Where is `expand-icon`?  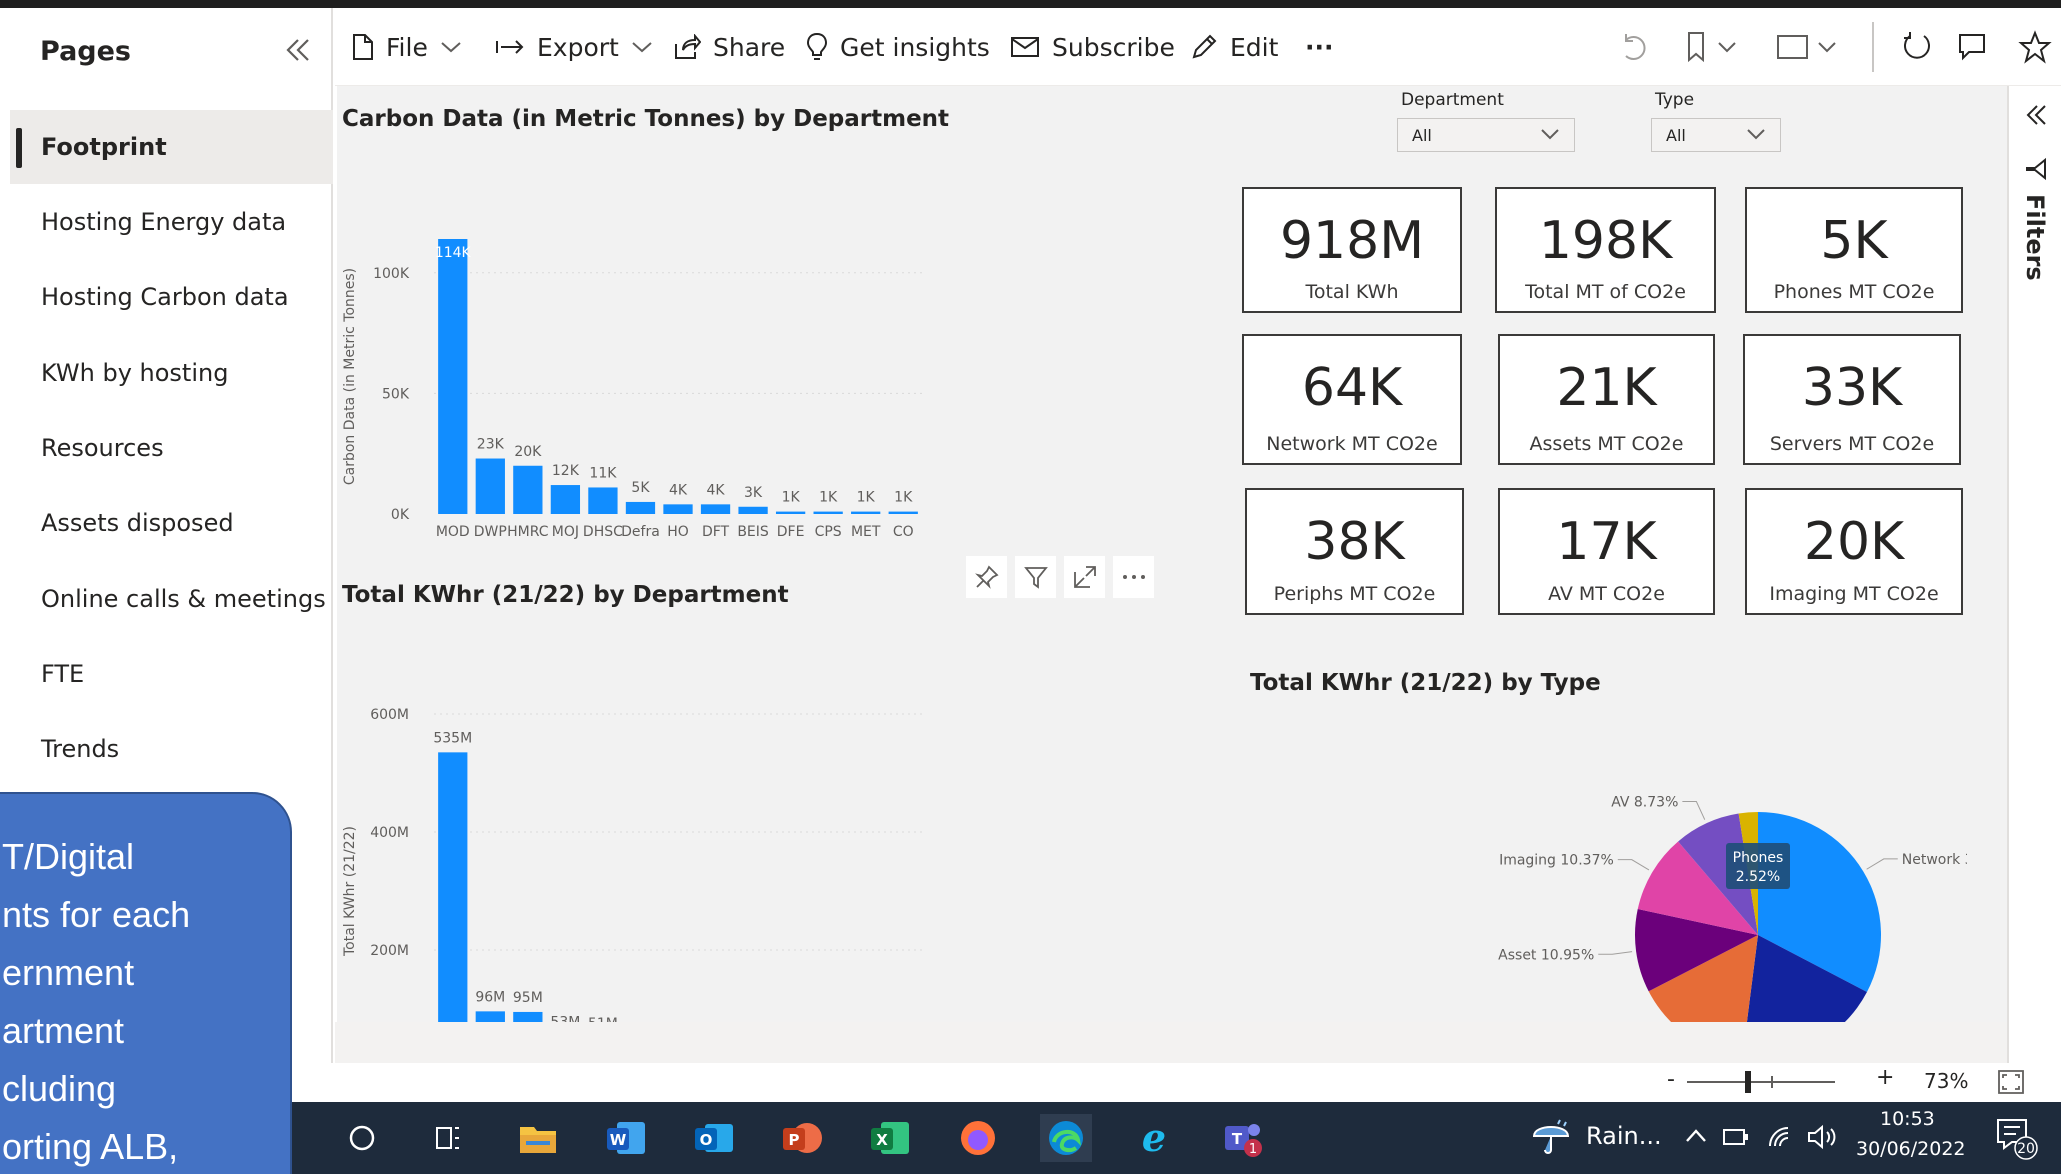
expand-icon is located at coordinates (1084, 577).